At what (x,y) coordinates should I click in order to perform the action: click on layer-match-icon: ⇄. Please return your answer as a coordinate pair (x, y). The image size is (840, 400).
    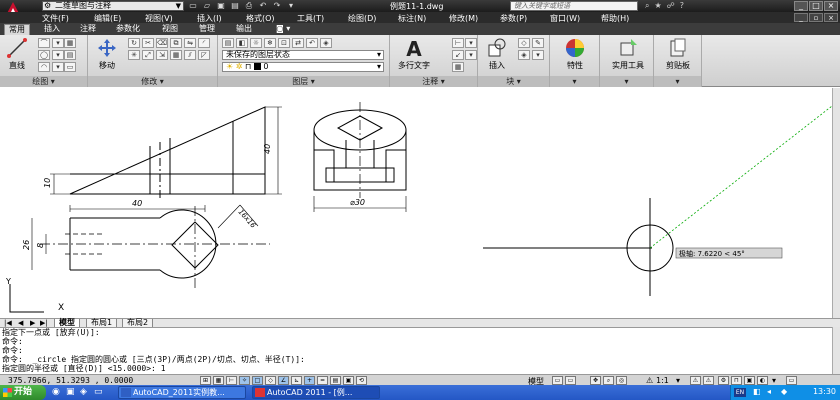
    Looking at the image, I should click on (298, 43).